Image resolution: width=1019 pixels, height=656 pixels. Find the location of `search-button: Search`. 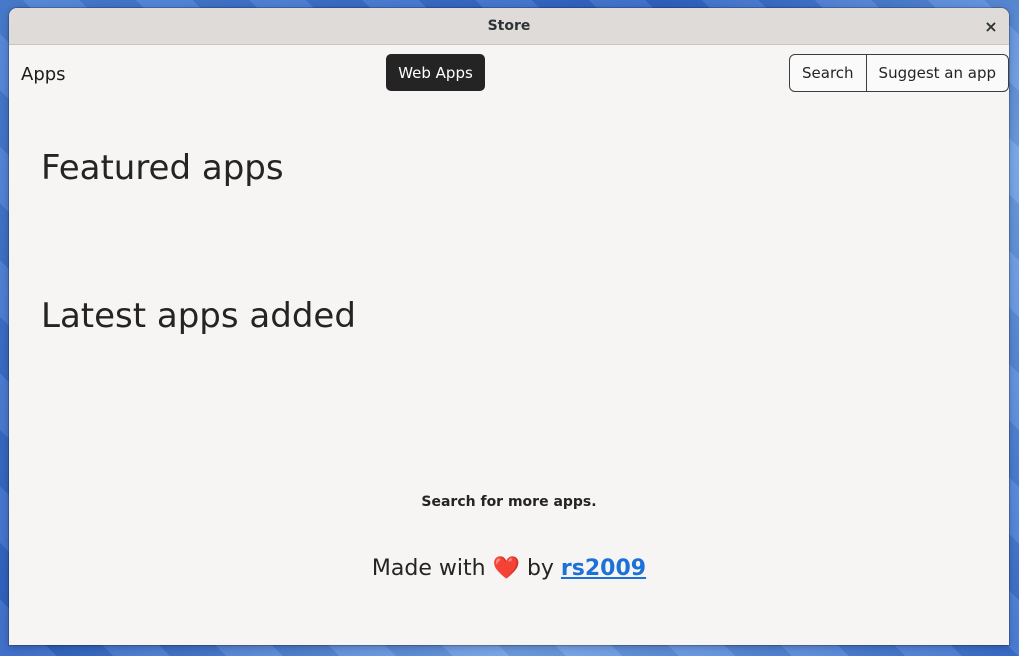

search-button: Search is located at coordinates (828, 73).